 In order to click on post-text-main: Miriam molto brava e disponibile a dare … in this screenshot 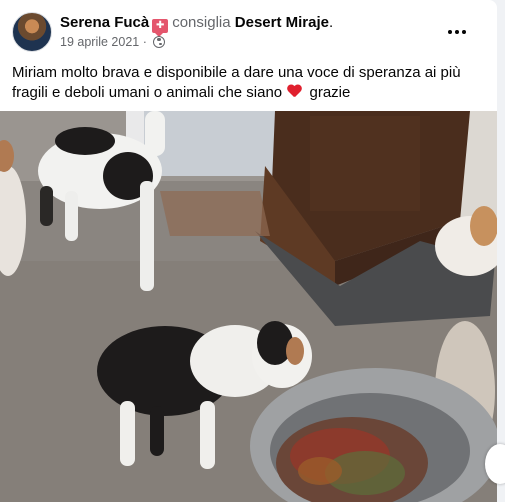, I will do `click(236, 82)`.